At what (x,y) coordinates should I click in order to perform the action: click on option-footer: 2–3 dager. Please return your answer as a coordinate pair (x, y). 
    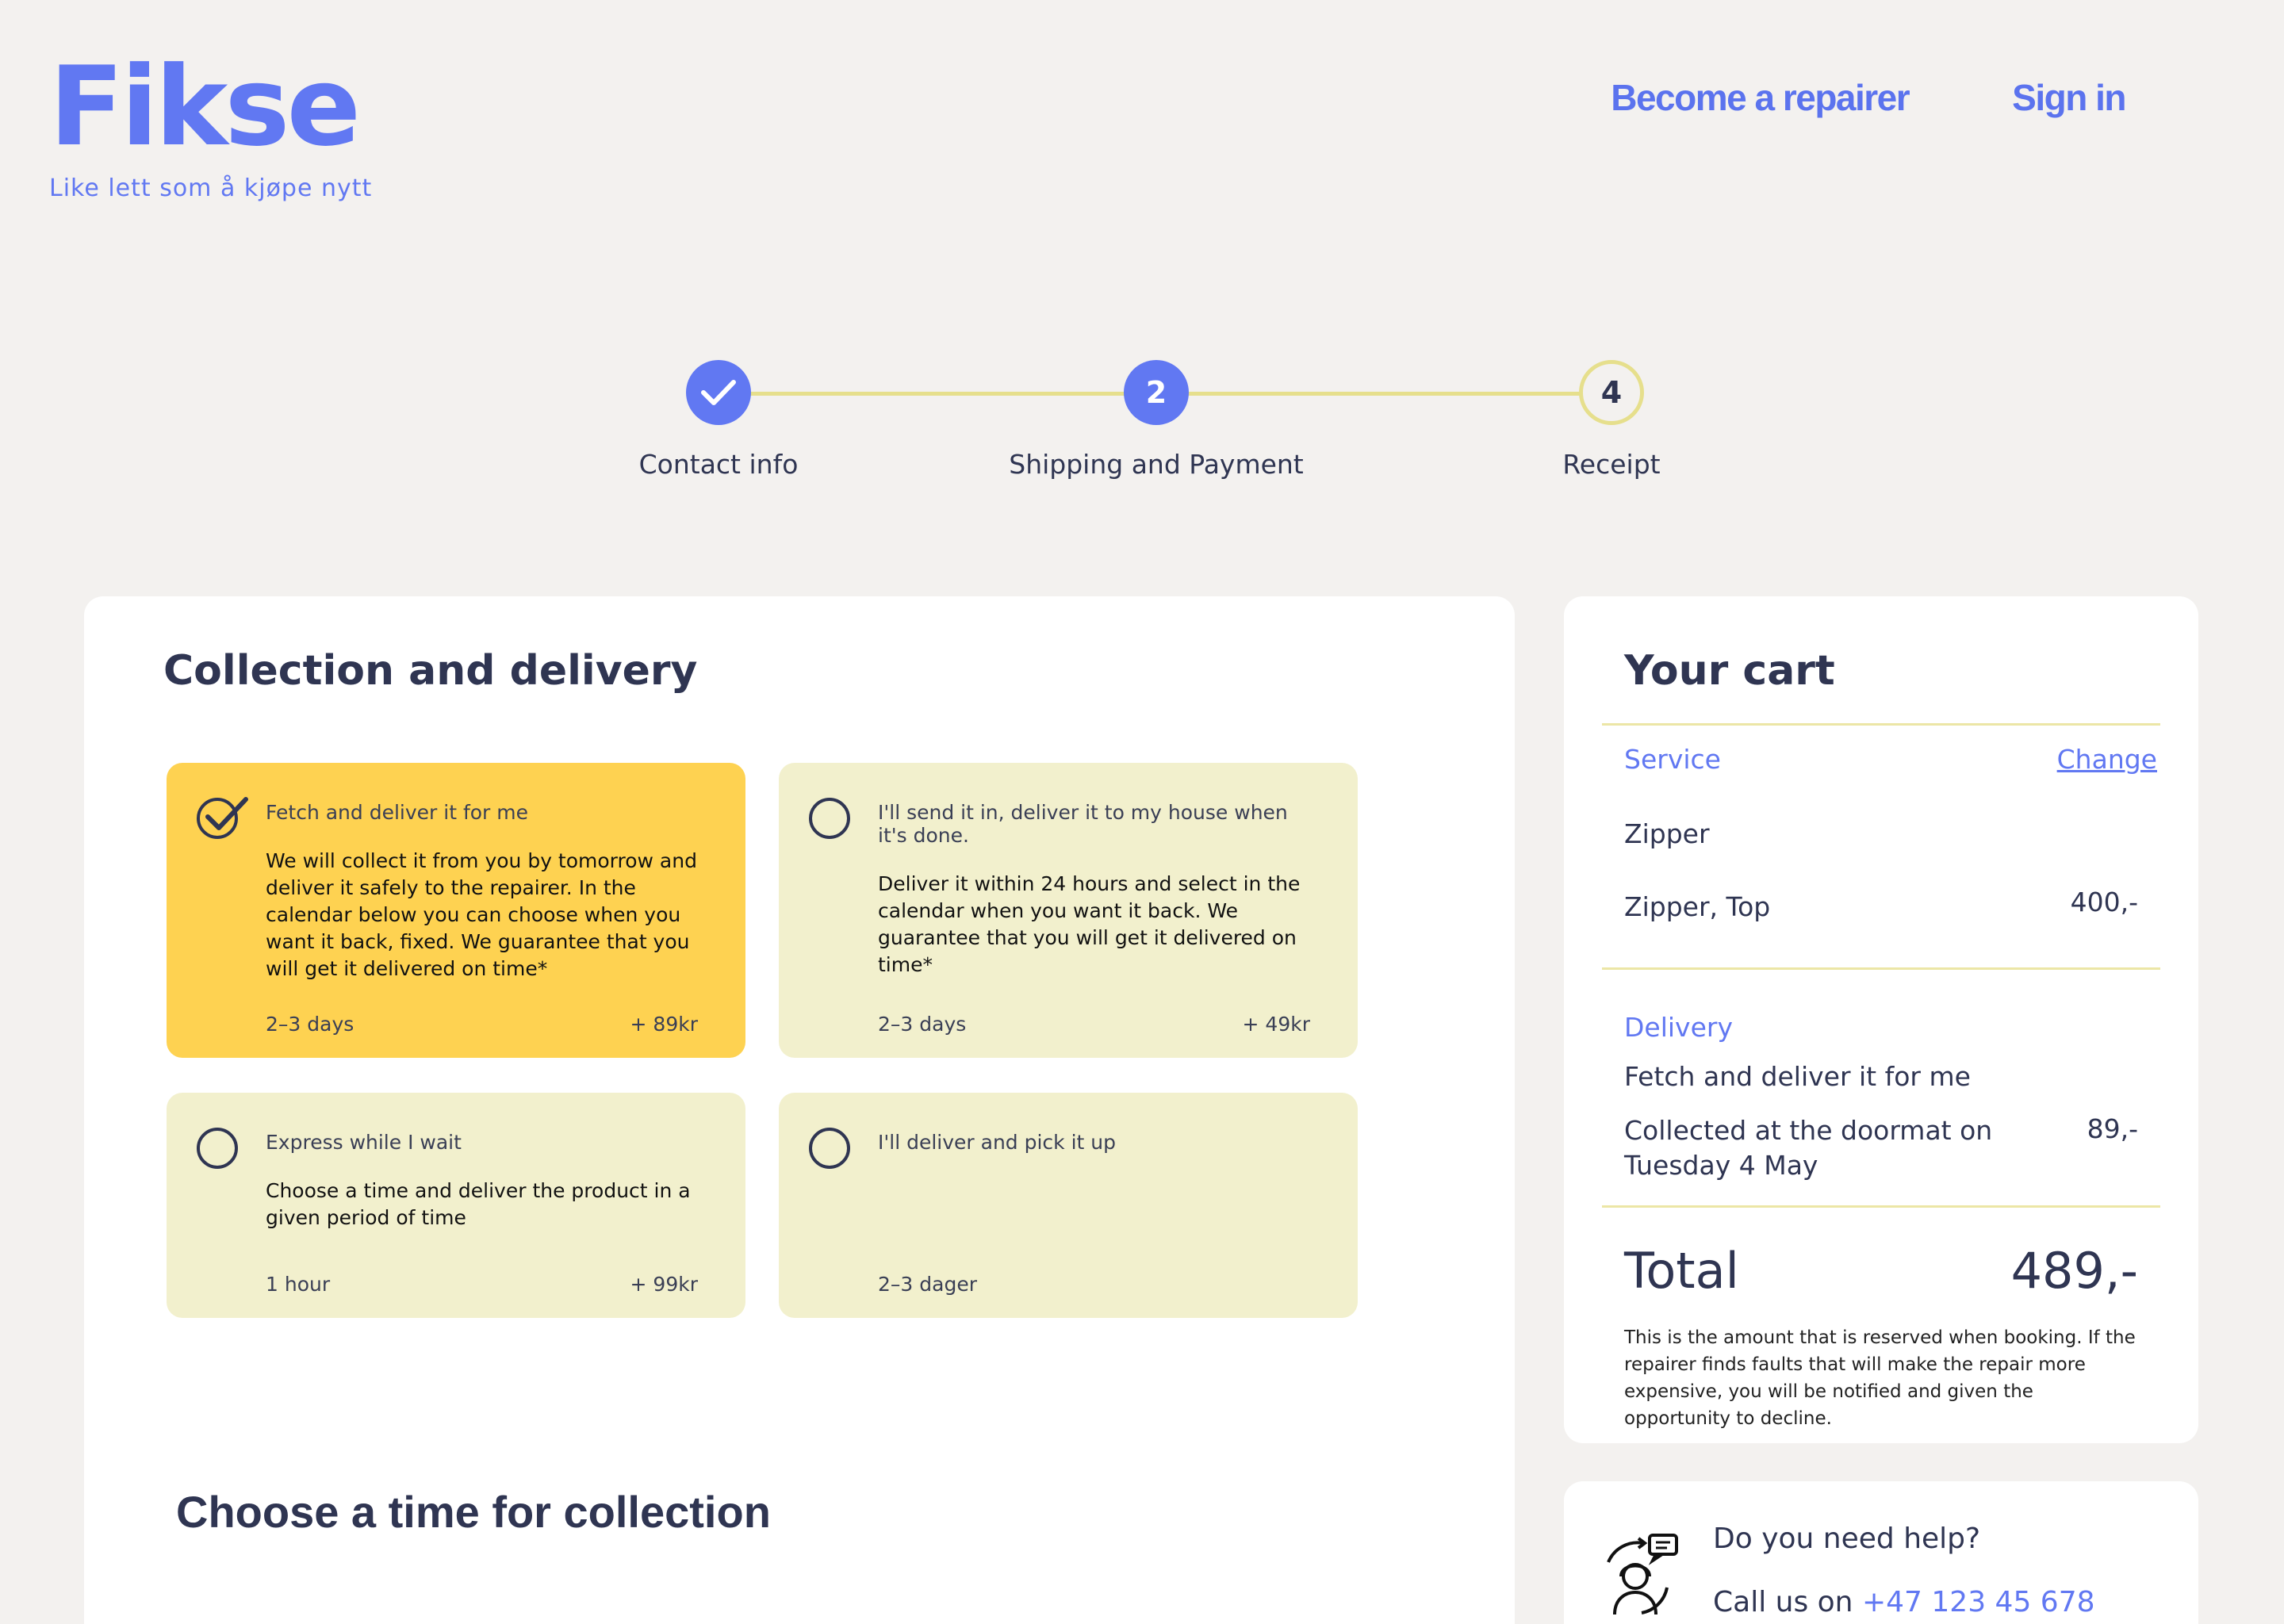
    Looking at the image, I should click on (1094, 1284).